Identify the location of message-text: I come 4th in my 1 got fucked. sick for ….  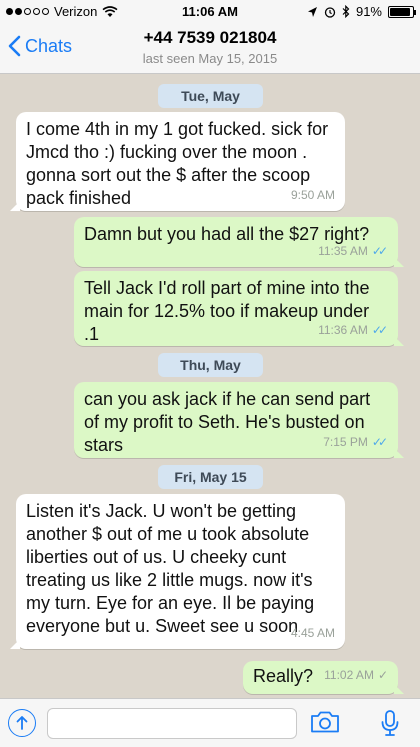
(177, 163).